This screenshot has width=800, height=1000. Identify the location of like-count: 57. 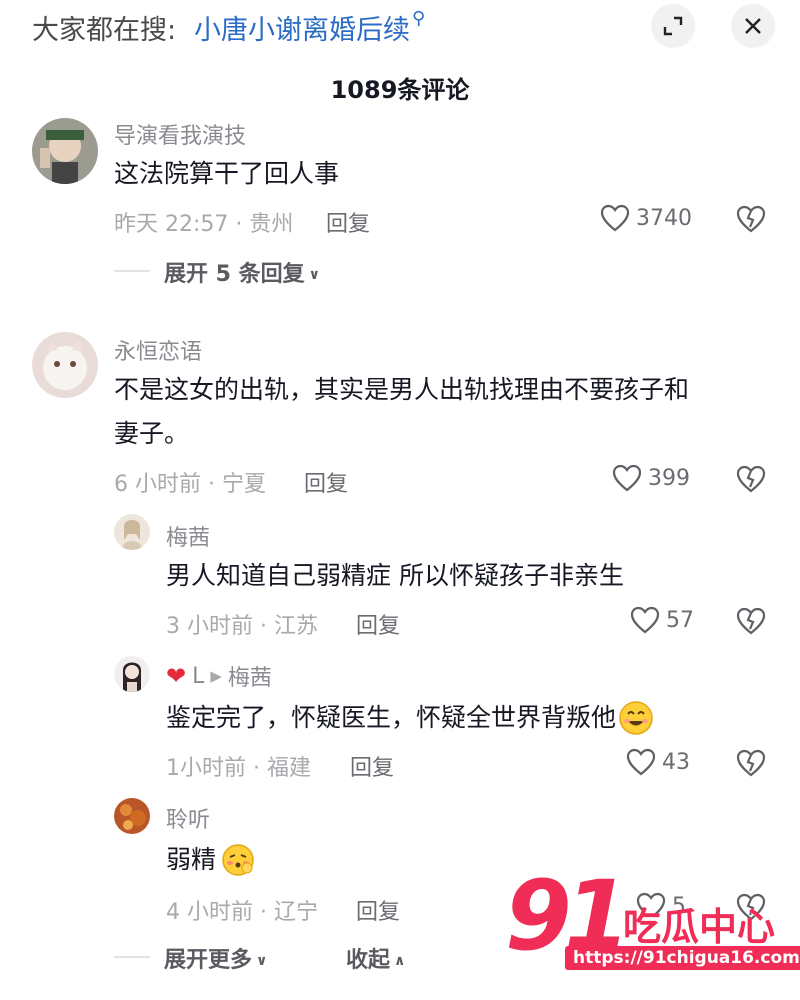
(680, 620).